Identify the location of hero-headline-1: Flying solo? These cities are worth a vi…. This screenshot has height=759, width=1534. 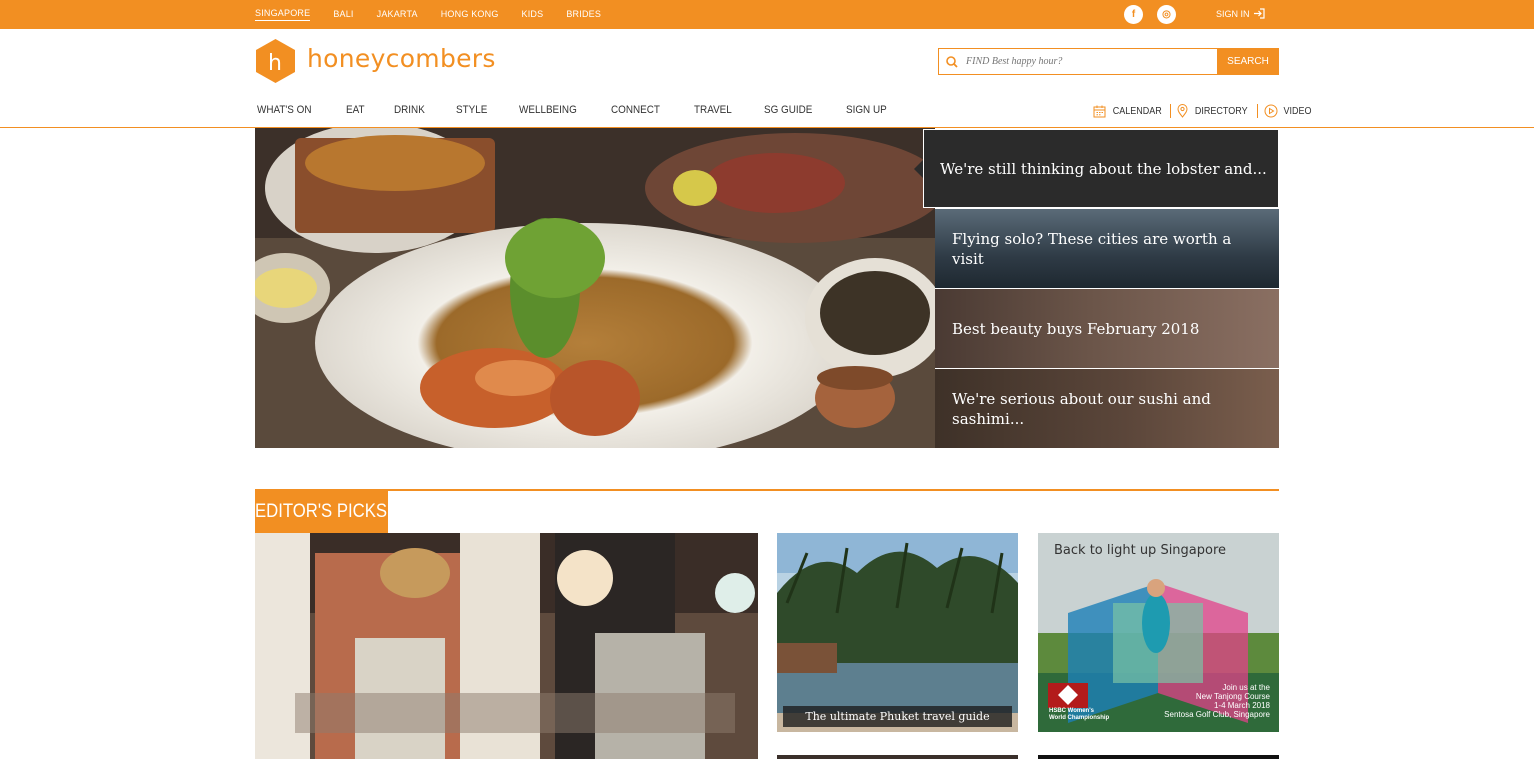
(1107, 248).